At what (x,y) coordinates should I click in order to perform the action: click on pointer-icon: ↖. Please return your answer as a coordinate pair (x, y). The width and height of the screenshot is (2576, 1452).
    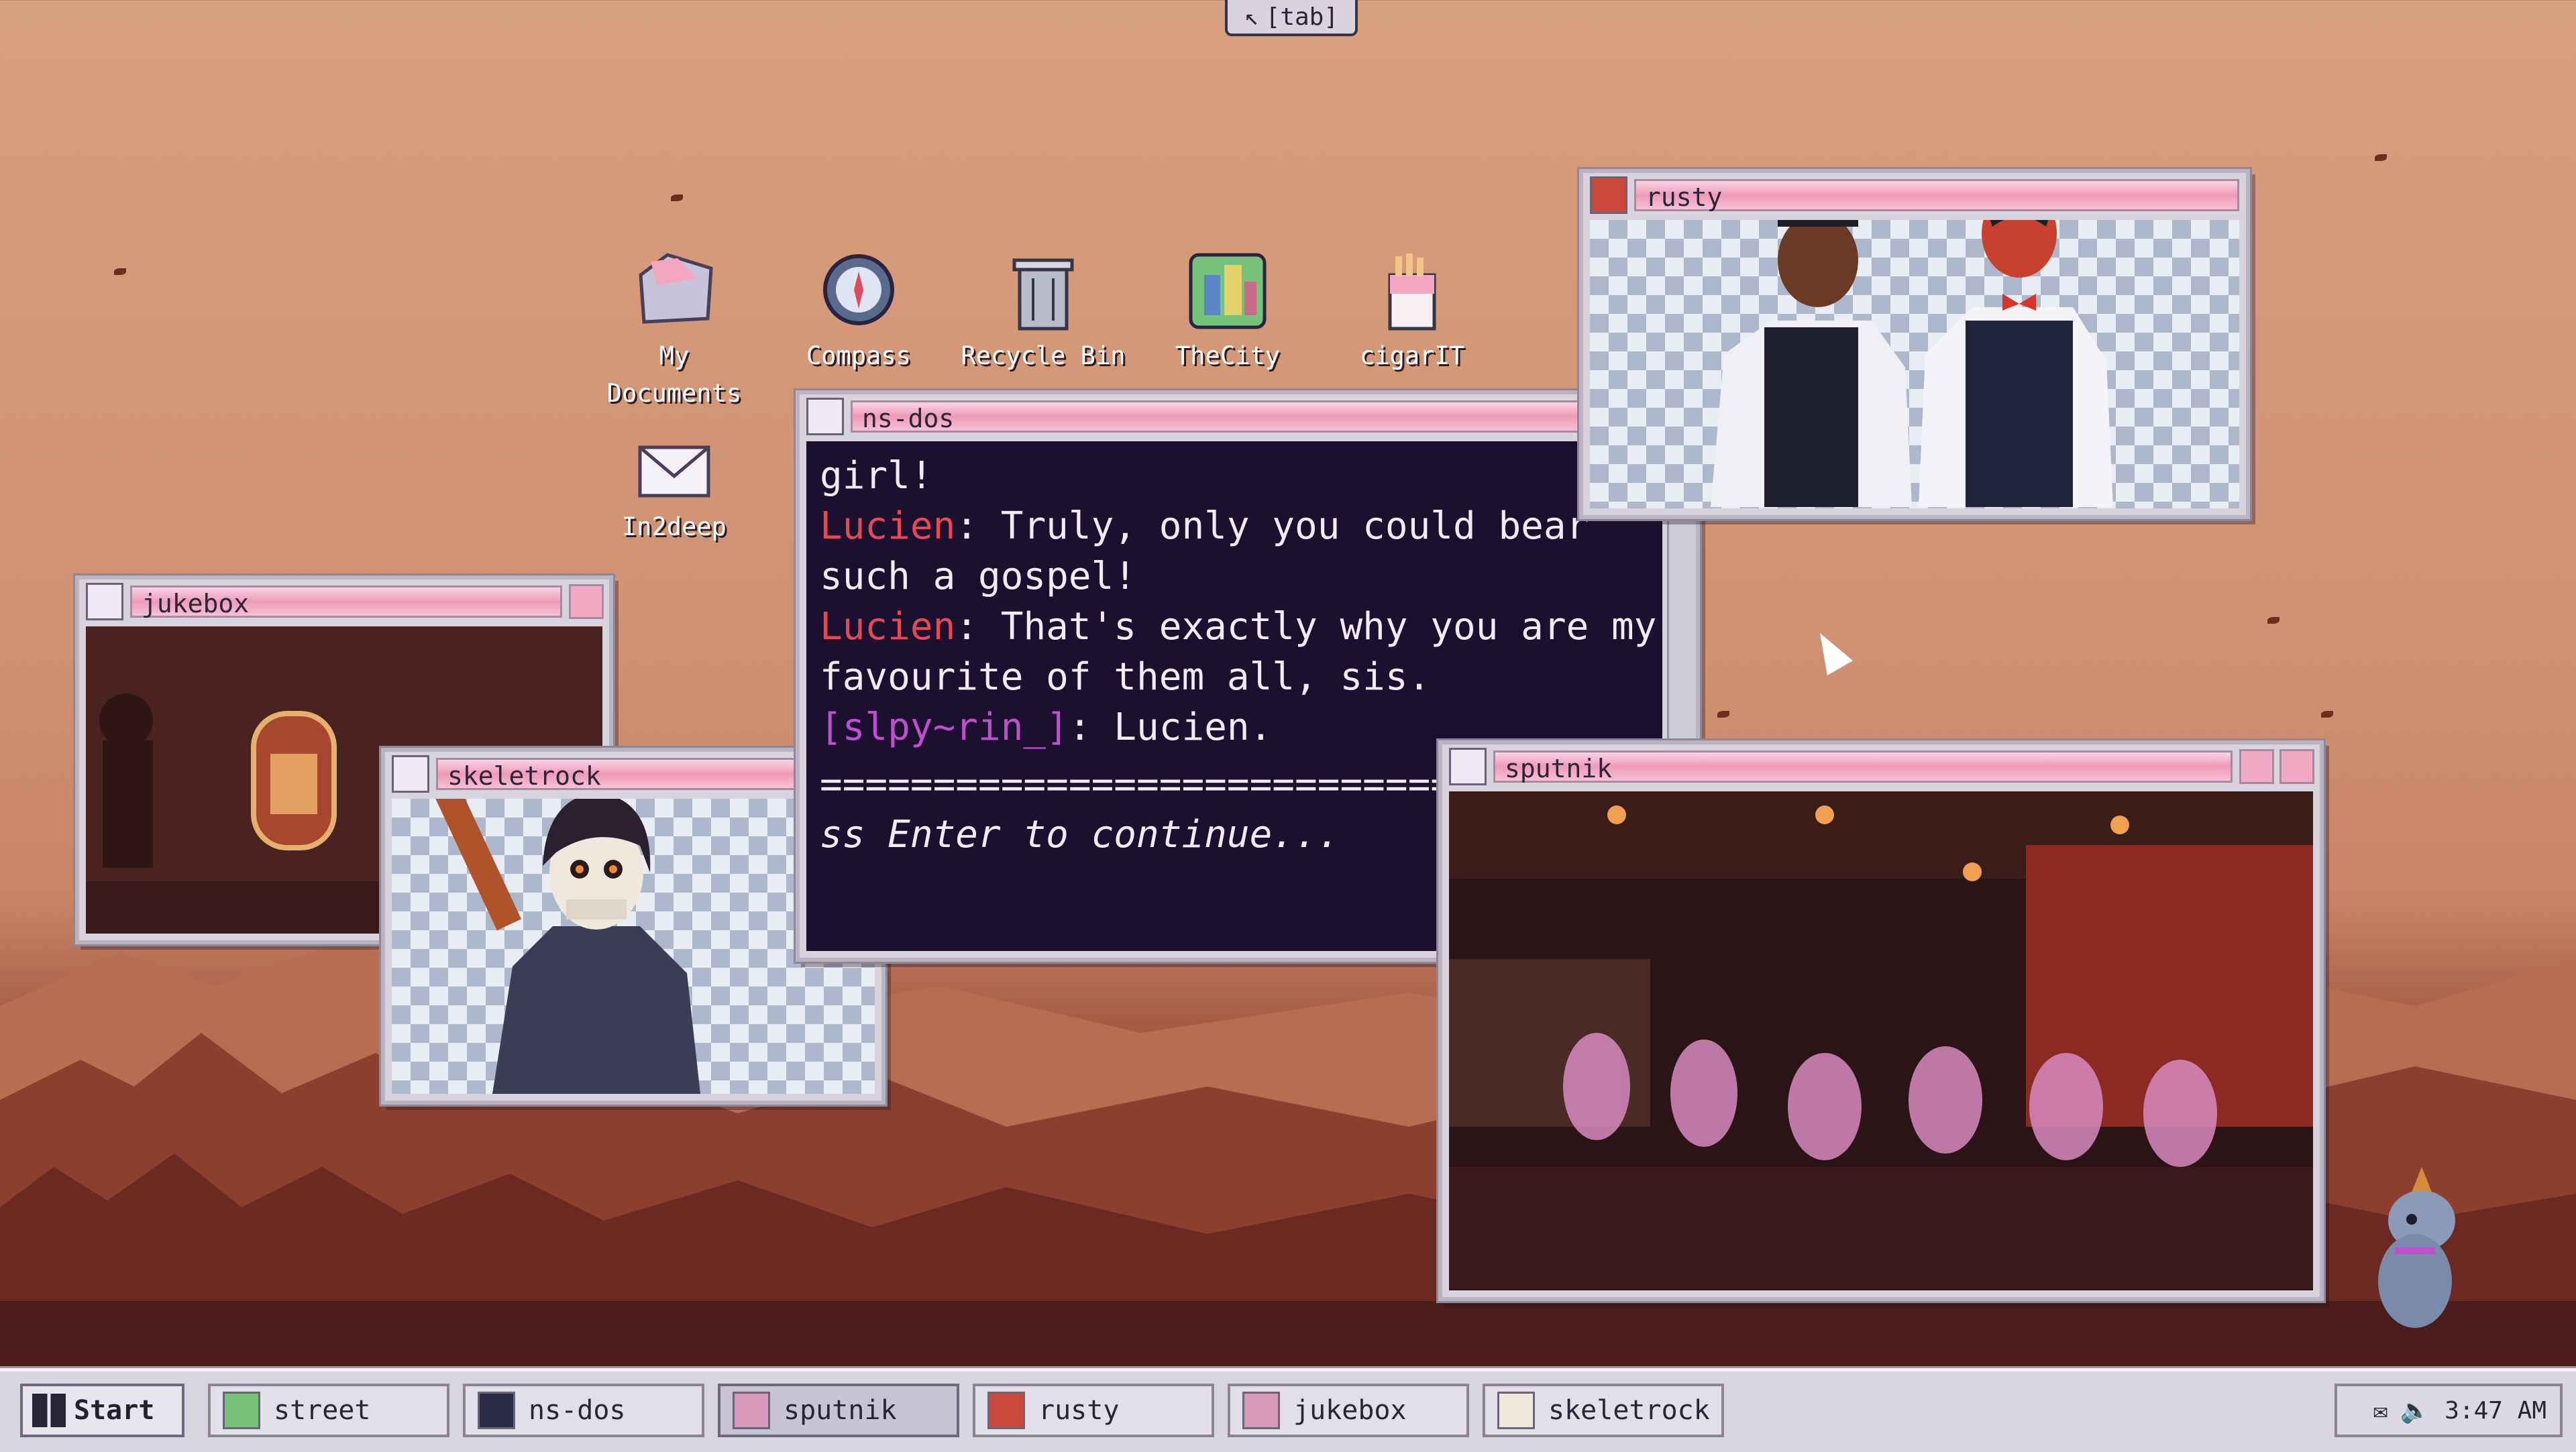
    Looking at the image, I should click on (1251, 17).